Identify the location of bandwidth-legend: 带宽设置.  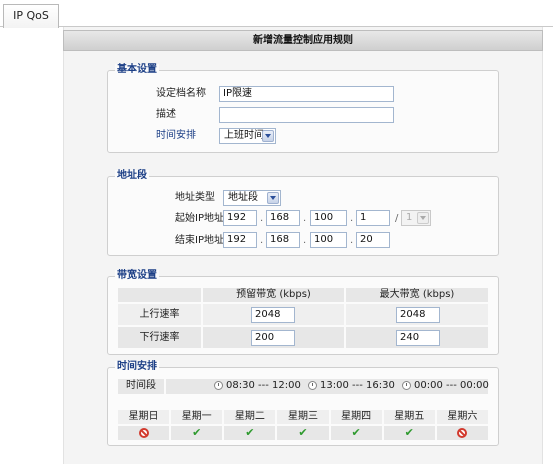
(137, 276).